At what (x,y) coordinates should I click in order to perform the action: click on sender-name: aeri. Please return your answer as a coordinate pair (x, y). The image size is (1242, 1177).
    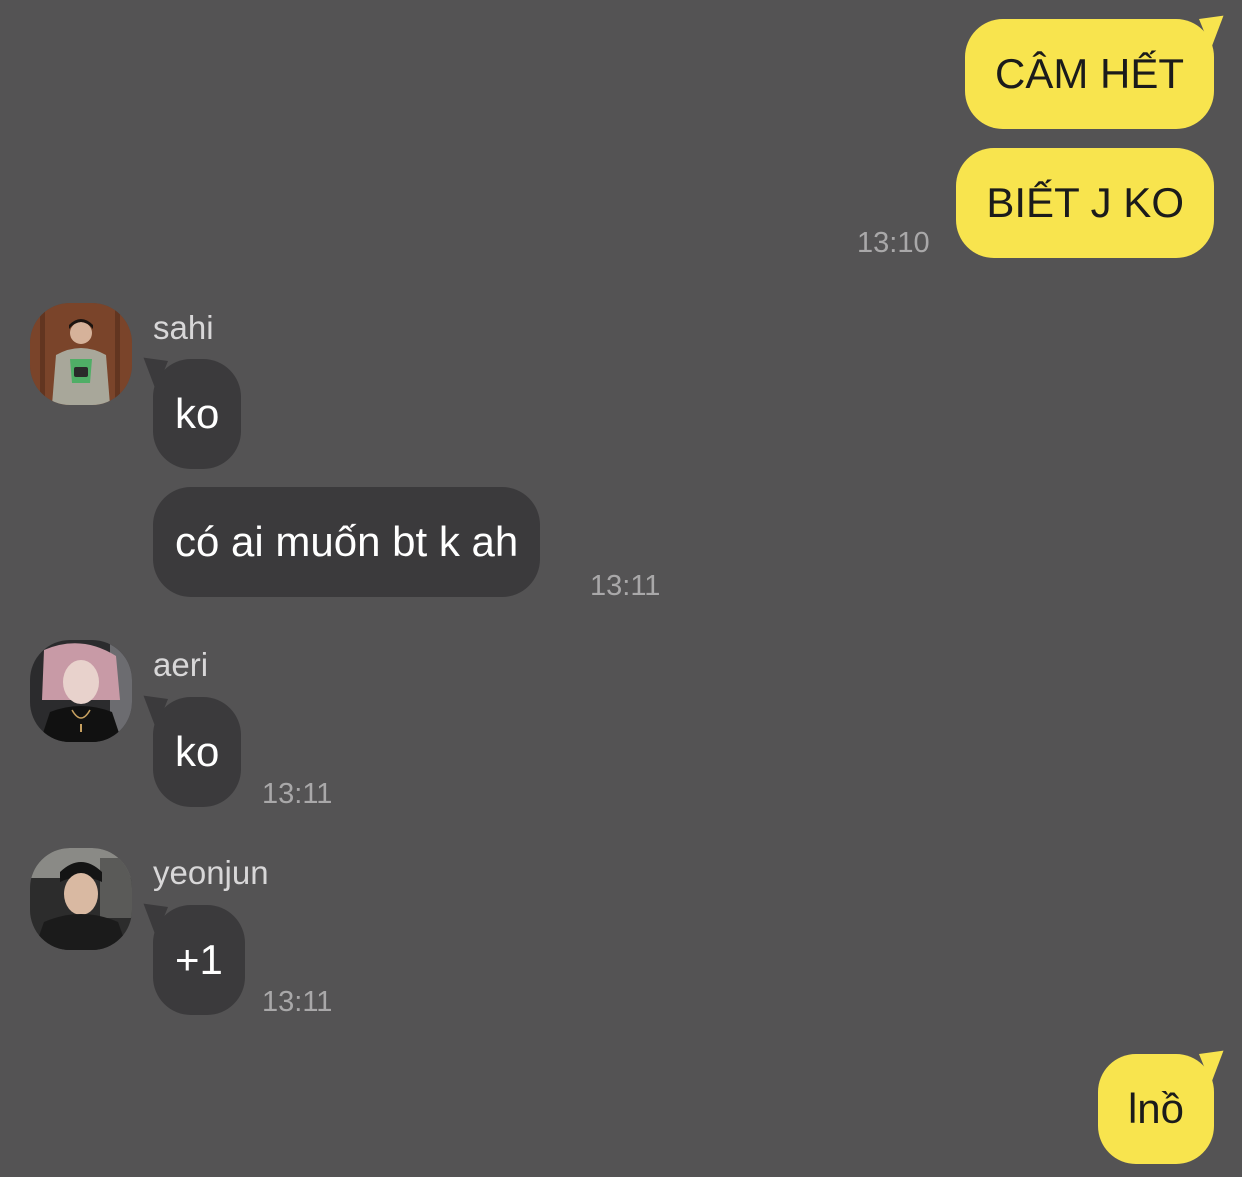
    Looking at the image, I should click on (181, 664).